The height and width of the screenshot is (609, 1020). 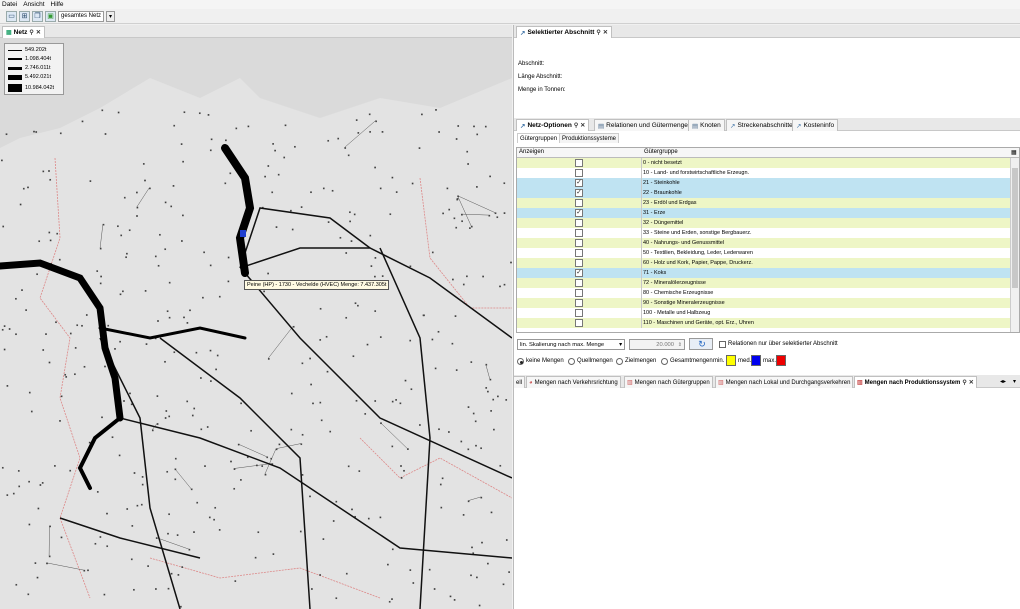 What do you see at coordinates (37, 16) in the screenshot?
I see `copy-icon: ❐` at bounding box center [37, 16].